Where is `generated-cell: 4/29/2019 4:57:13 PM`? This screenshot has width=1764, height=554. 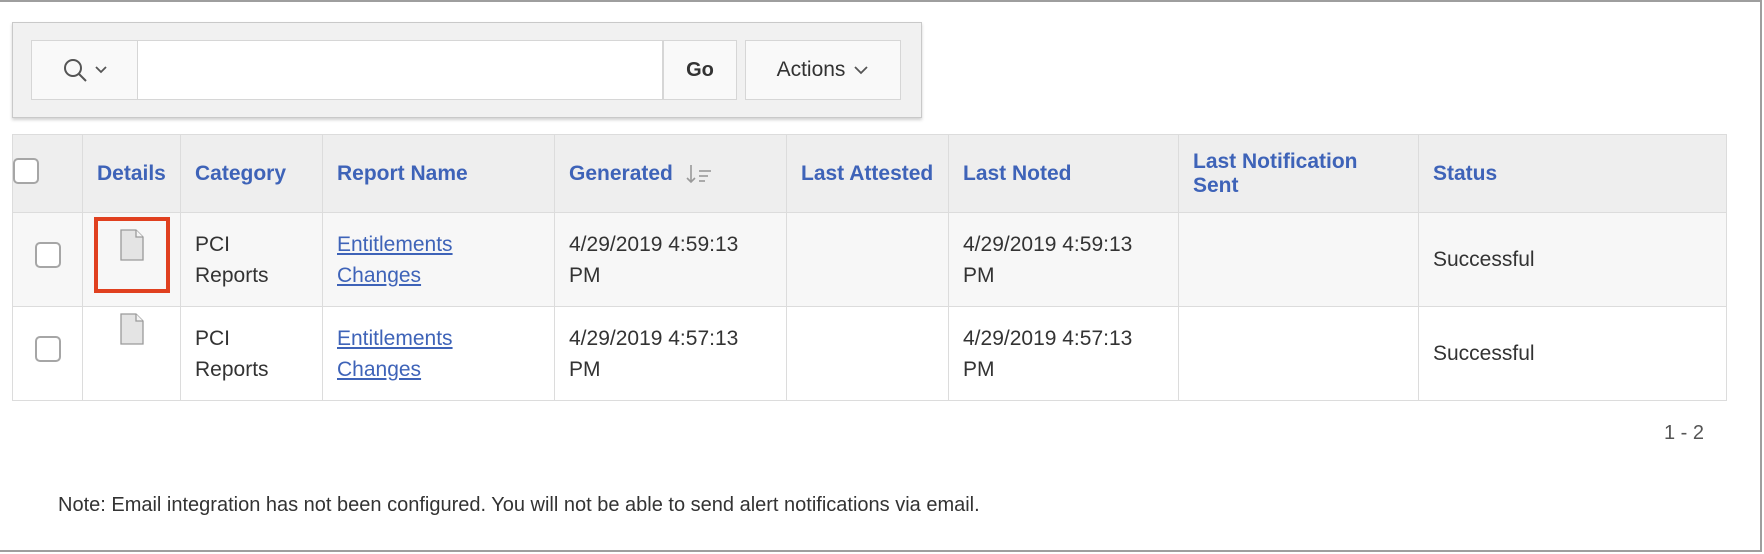 generated-cell: 4/29/2019 4:57:13 PM is located at coordinates (670, 353).